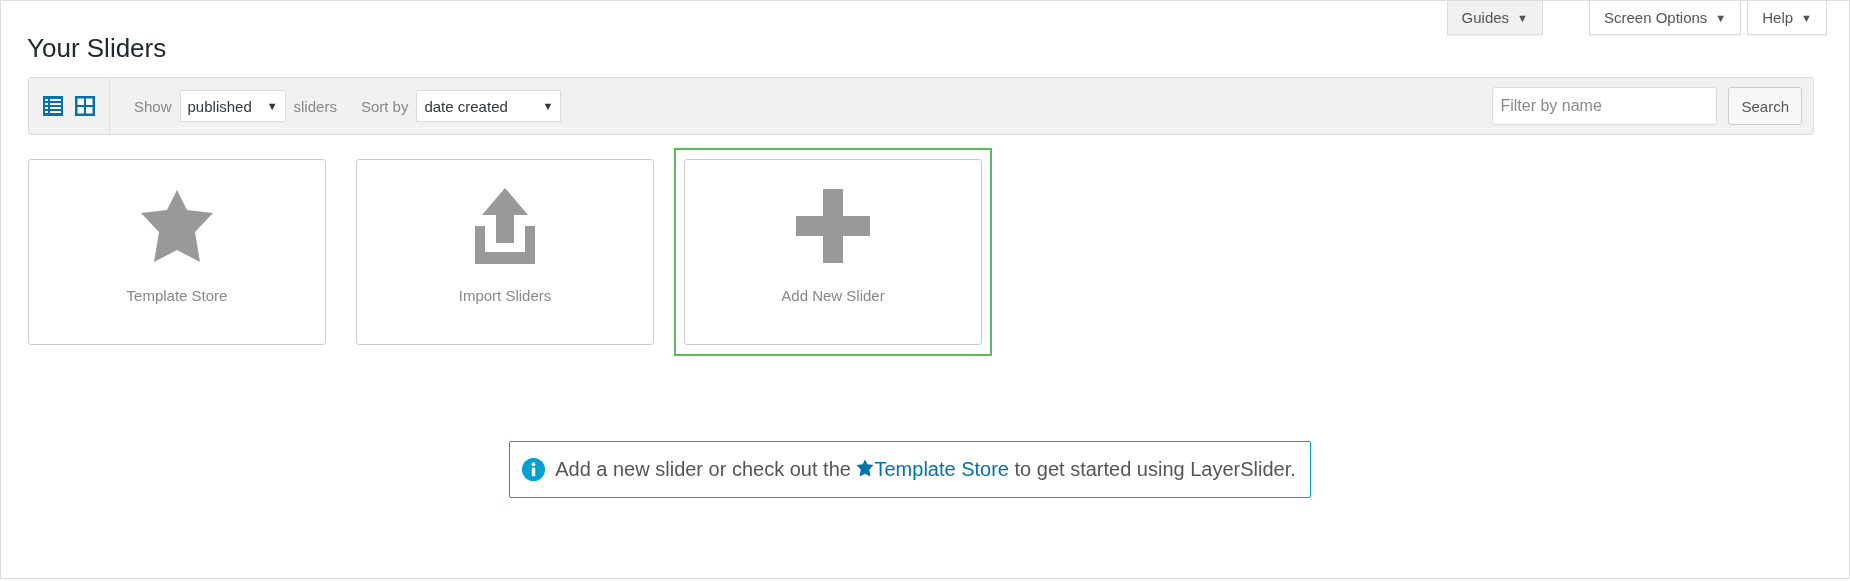  I want to click on template-store-link: Template Store, so click(932, 469).